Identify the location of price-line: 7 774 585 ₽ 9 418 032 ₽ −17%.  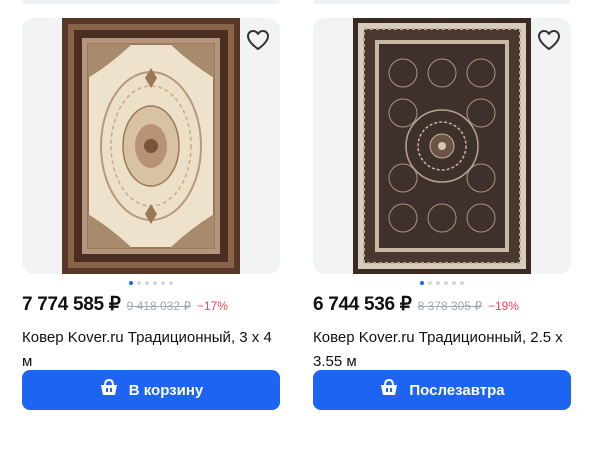
(151, 304).